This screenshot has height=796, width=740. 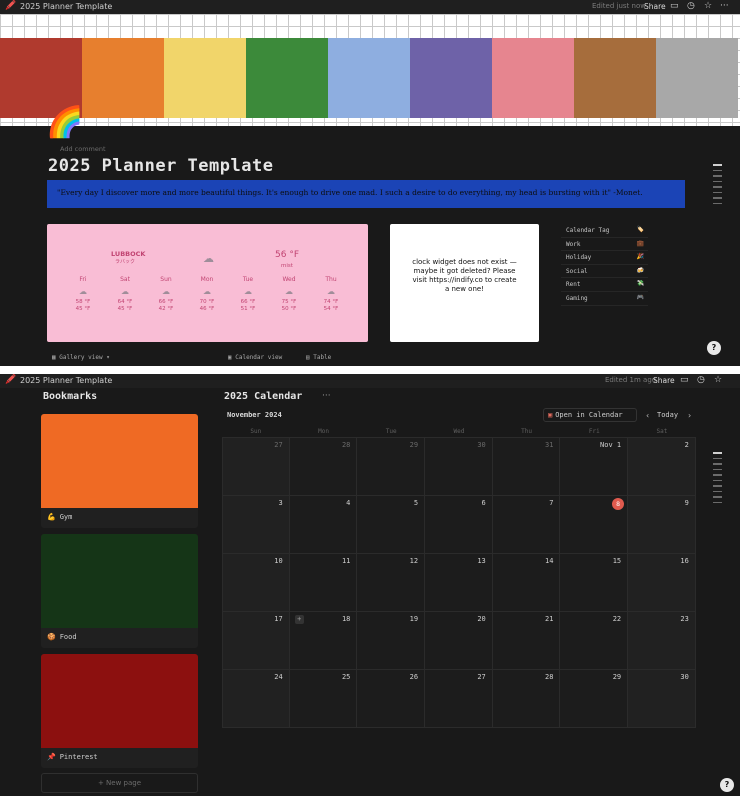 I want to click on calendar-day-cell: 15, so click(x=594, y=583).